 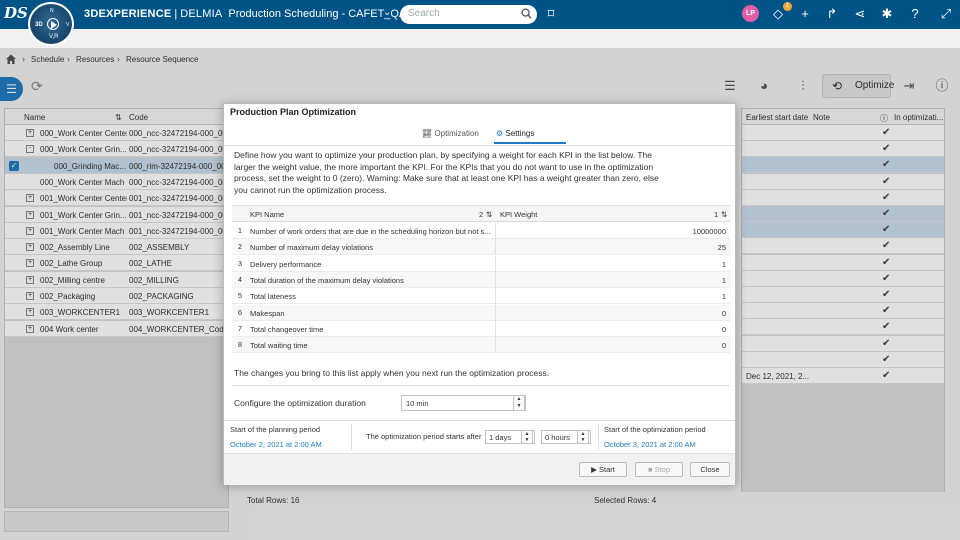 I want to click on notification-badge: 1, so click(x=787, y=6).